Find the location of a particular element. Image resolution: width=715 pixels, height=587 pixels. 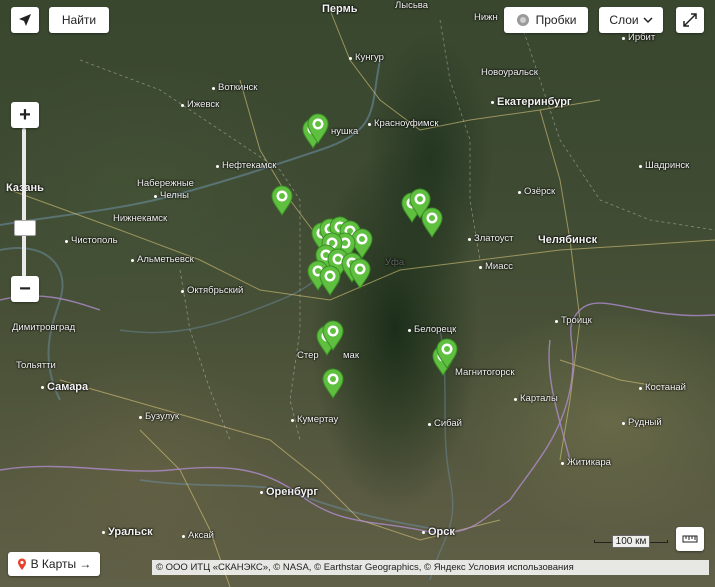

open-in-maps-button: В Карты → is located at coordinates (54, 564).